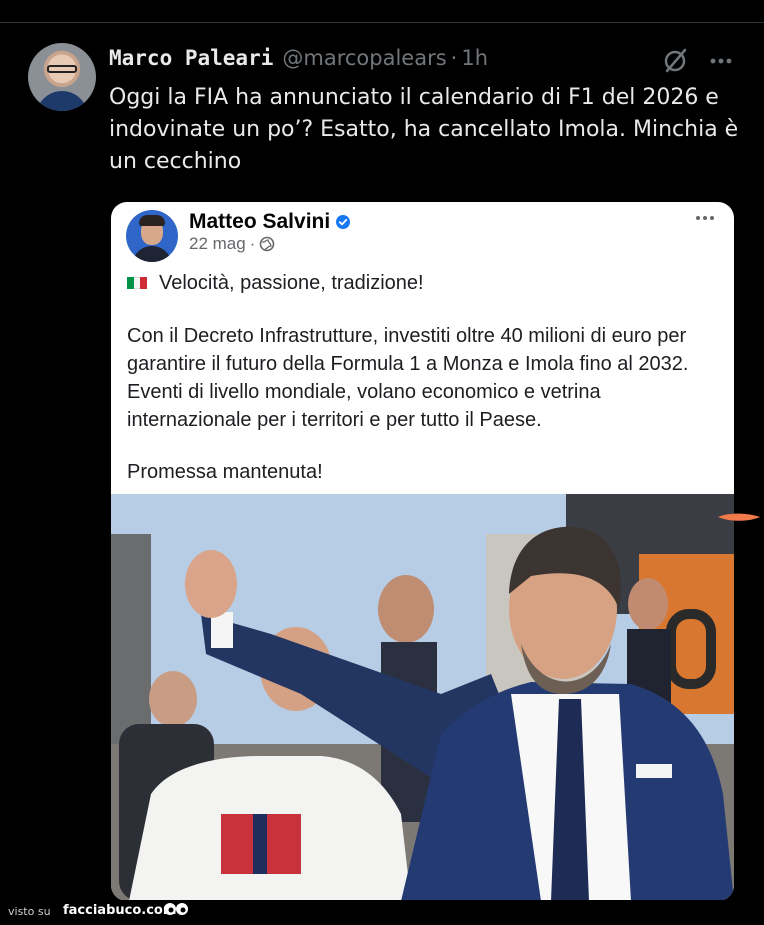 Image resolution: width=764 pixels, height=925 pixels. I want to click on verified-badge-icon, so click(343, 222).